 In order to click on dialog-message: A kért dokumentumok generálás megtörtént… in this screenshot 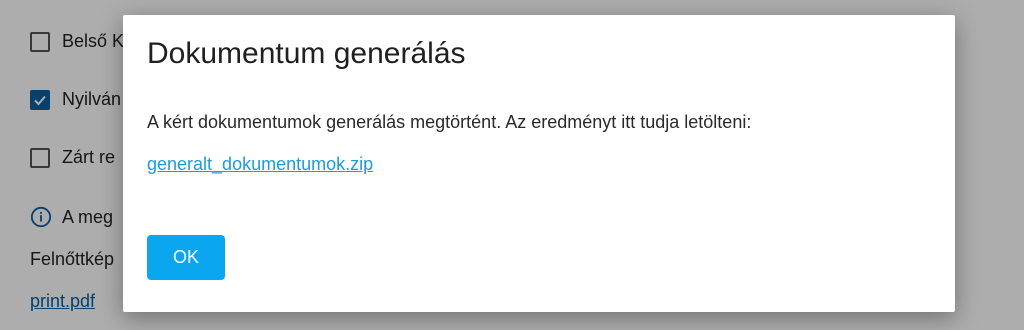, I will do `click(449, 122)`.